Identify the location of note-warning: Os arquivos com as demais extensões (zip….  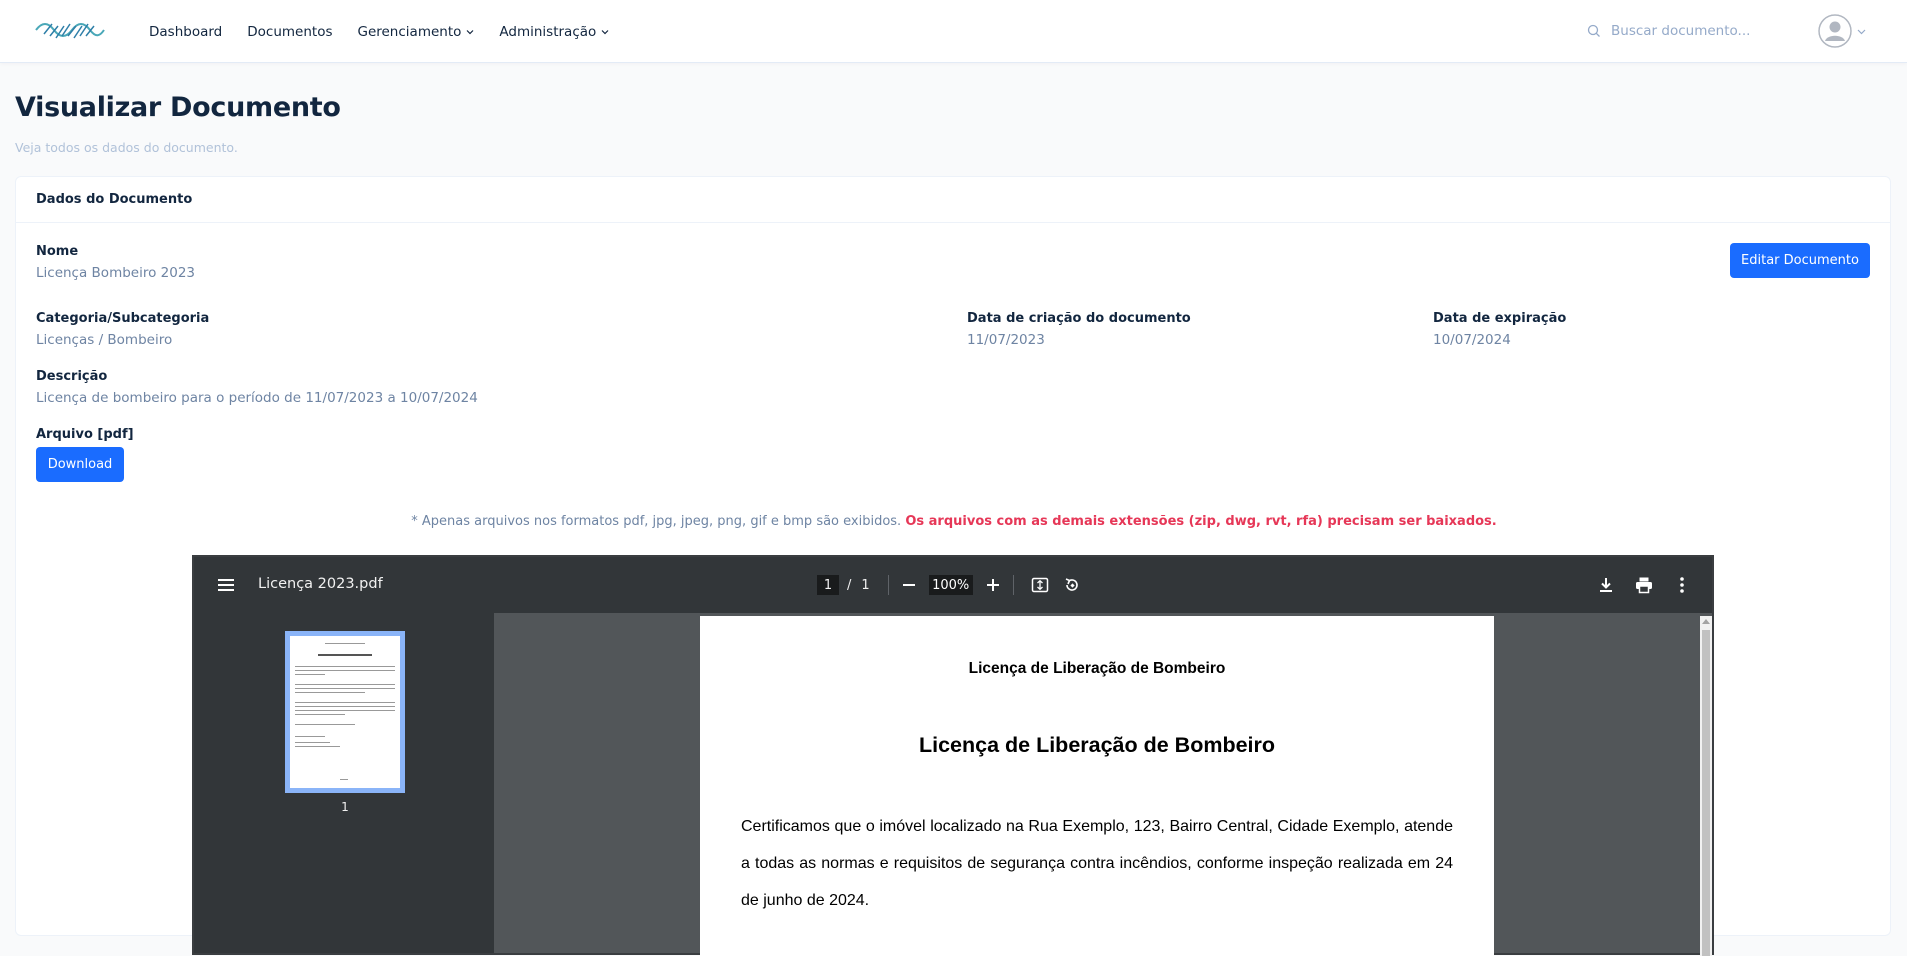
(1201, 521).